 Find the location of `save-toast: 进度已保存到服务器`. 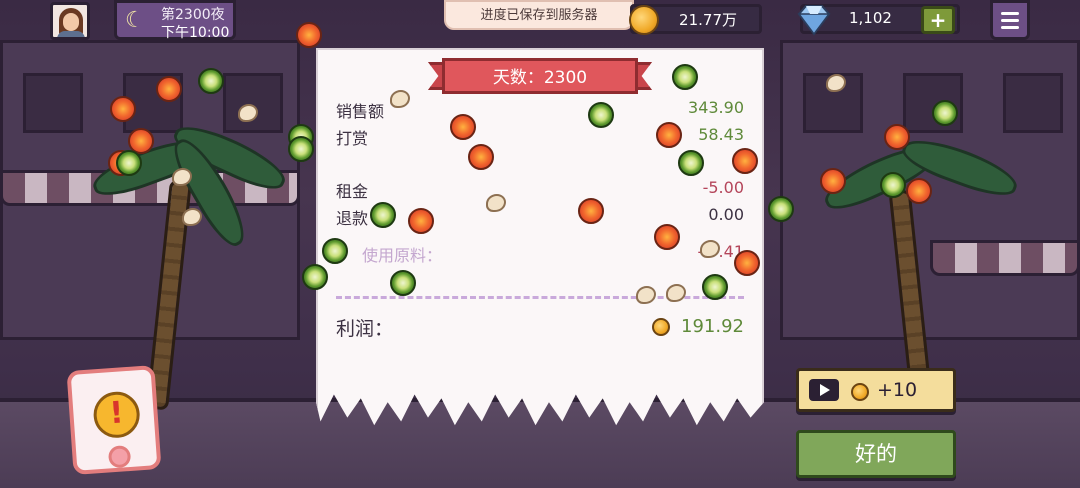

save-toast: 进度已保存到服务器 is located at coordinates (539, 15).